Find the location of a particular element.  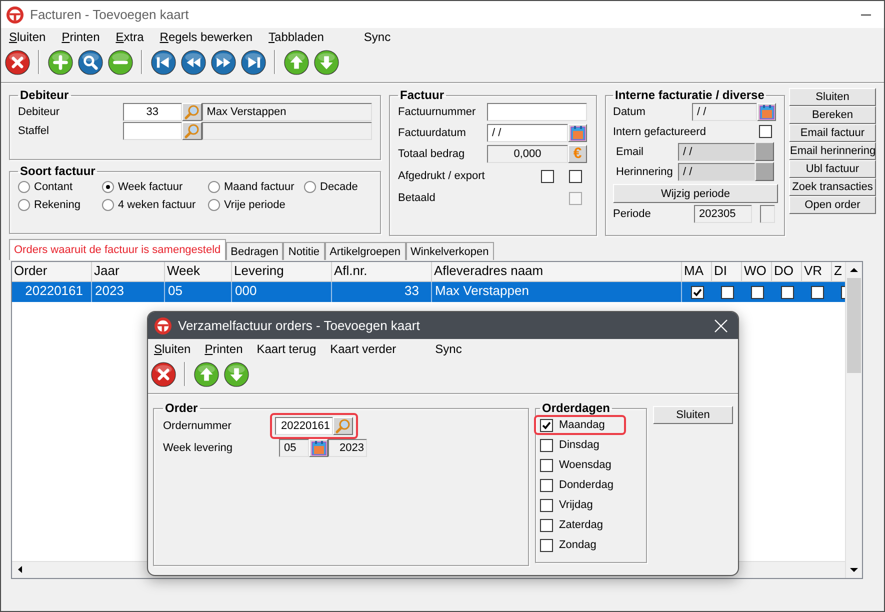

input-field: 33 is located at coordinates (152, 111).